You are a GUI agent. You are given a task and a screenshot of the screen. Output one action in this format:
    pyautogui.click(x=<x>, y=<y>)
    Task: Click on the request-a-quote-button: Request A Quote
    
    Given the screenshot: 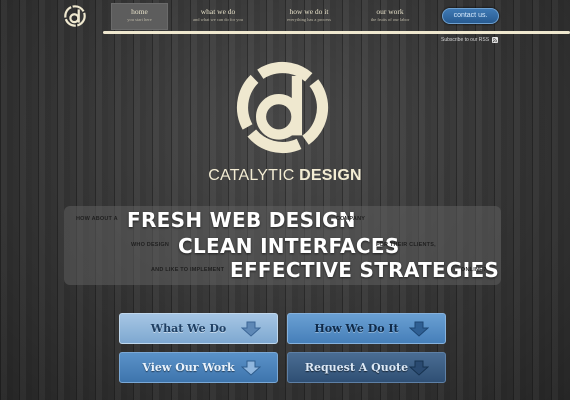 What is the action you would take?
    pyautogui.click(x=366, y=367)
    